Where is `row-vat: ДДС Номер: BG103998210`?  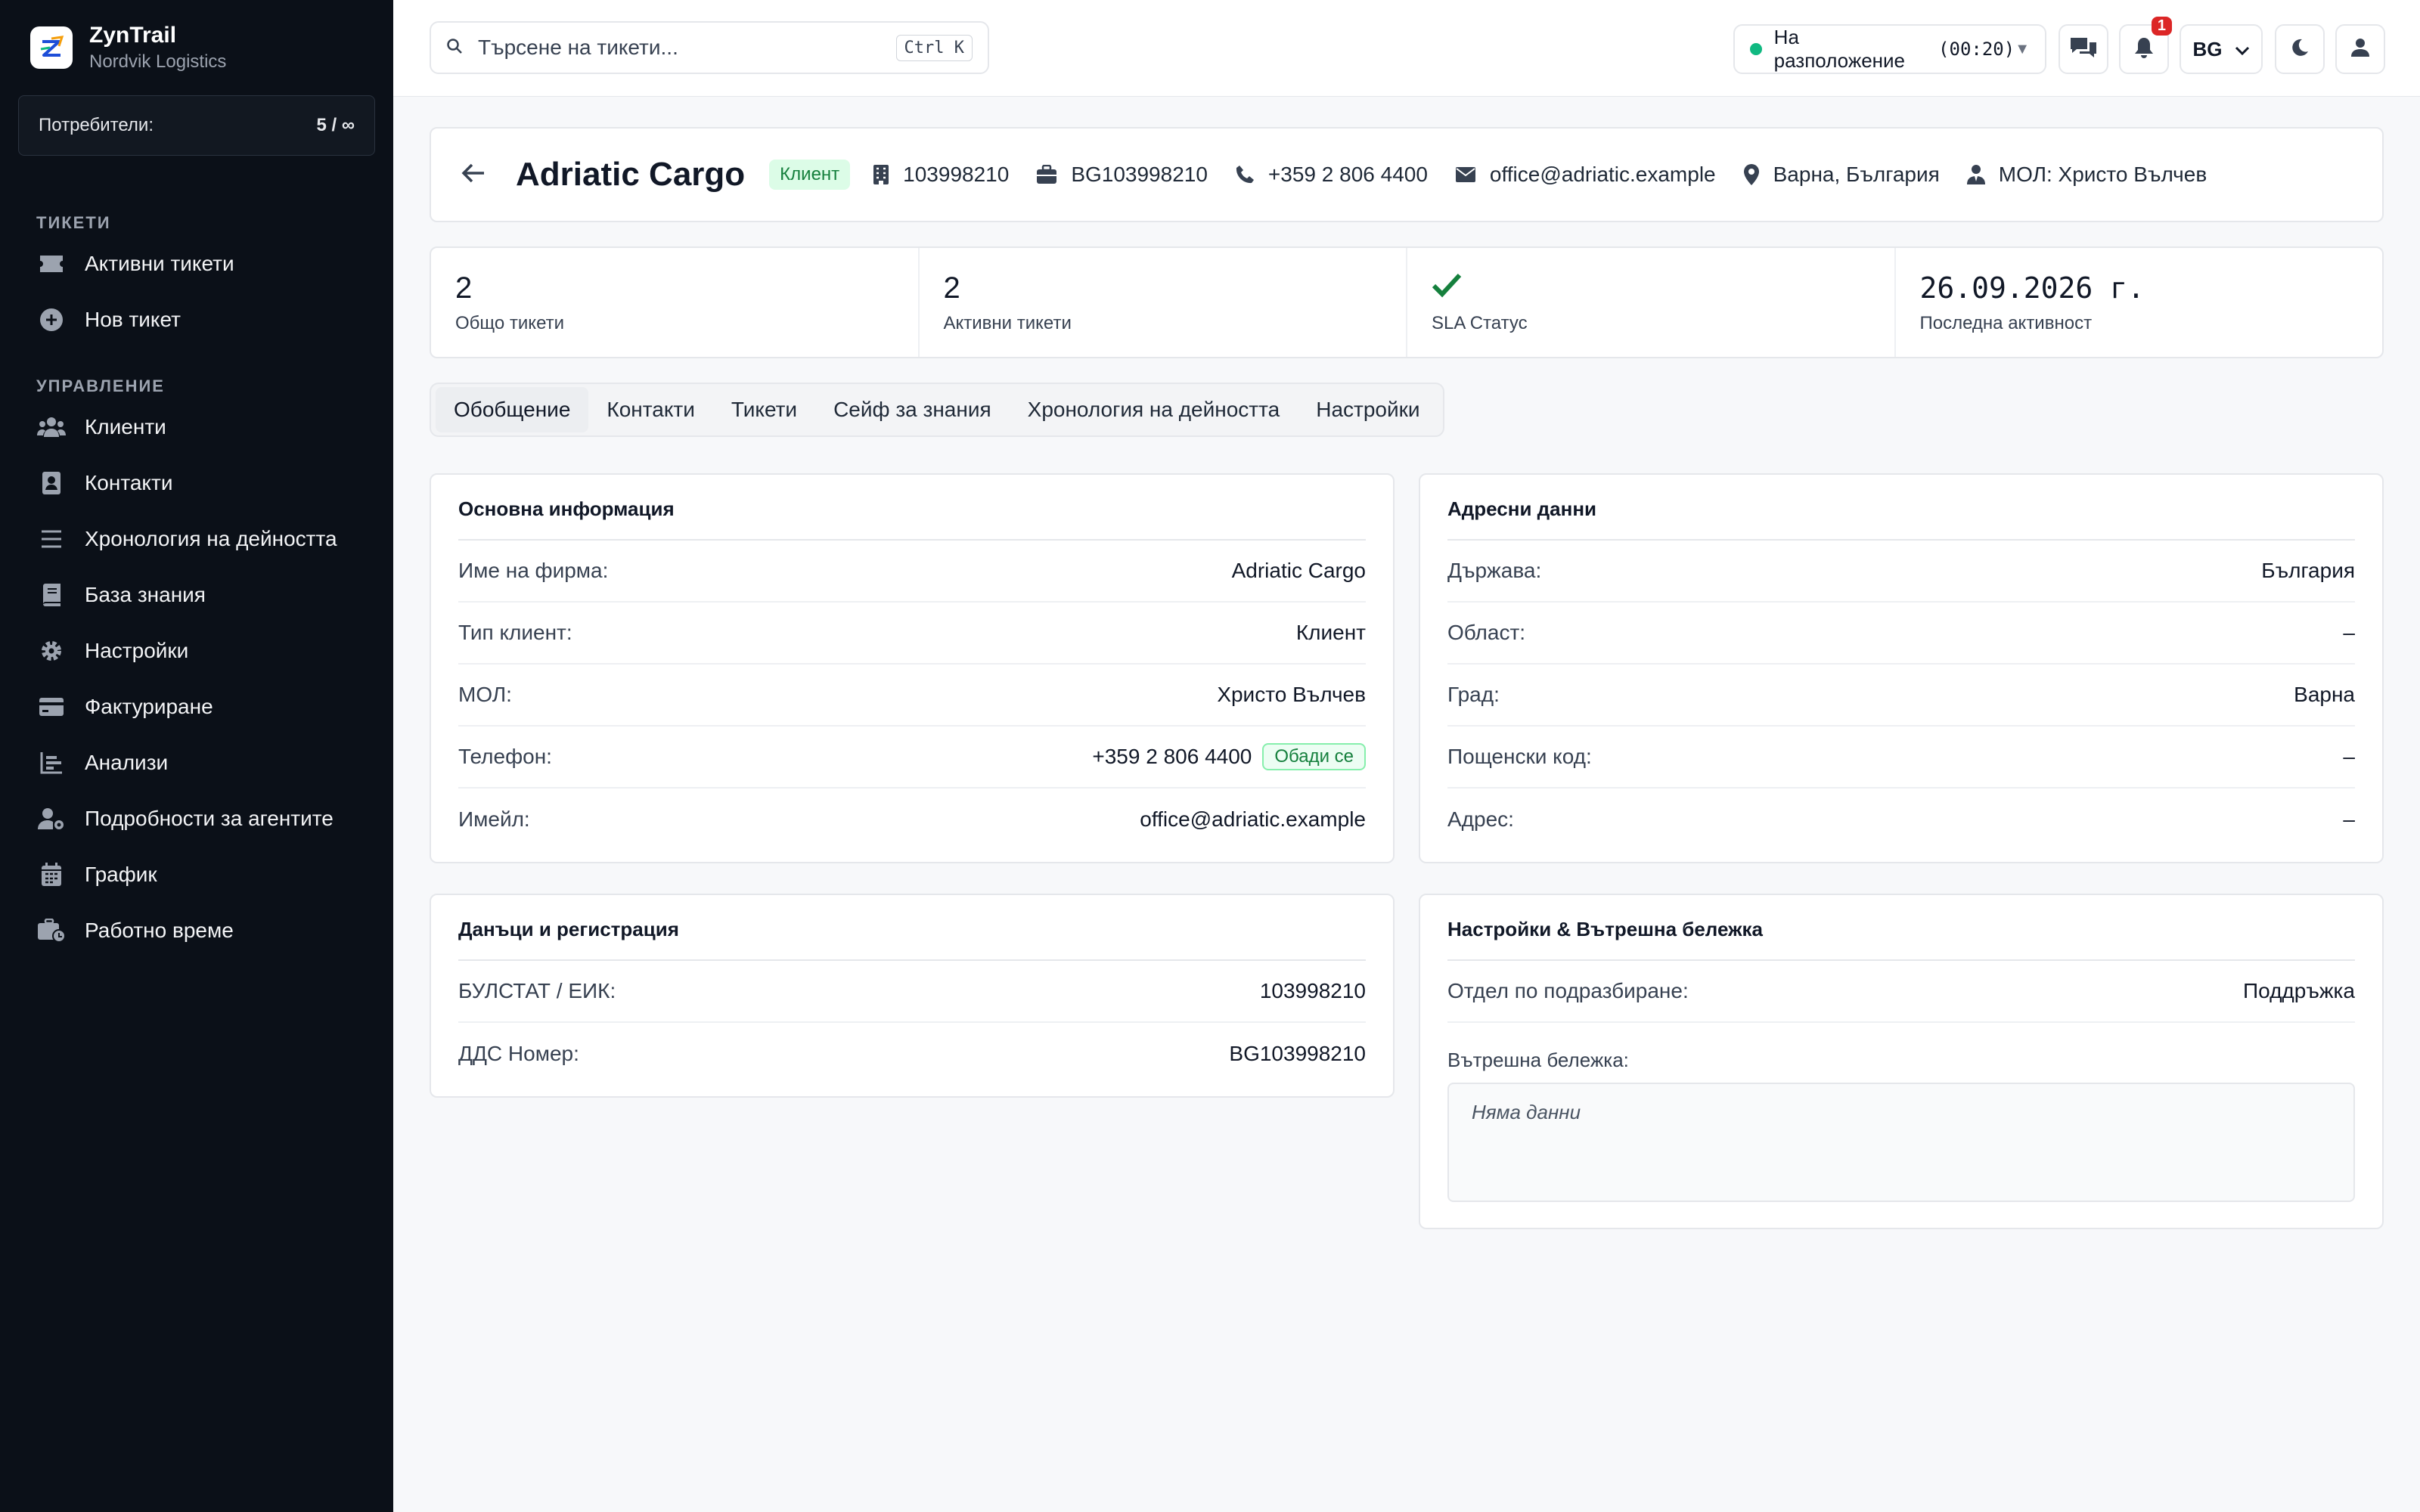 row-vat: ДДС Номер: BG103998210 is located at coordinates (912, 1053).